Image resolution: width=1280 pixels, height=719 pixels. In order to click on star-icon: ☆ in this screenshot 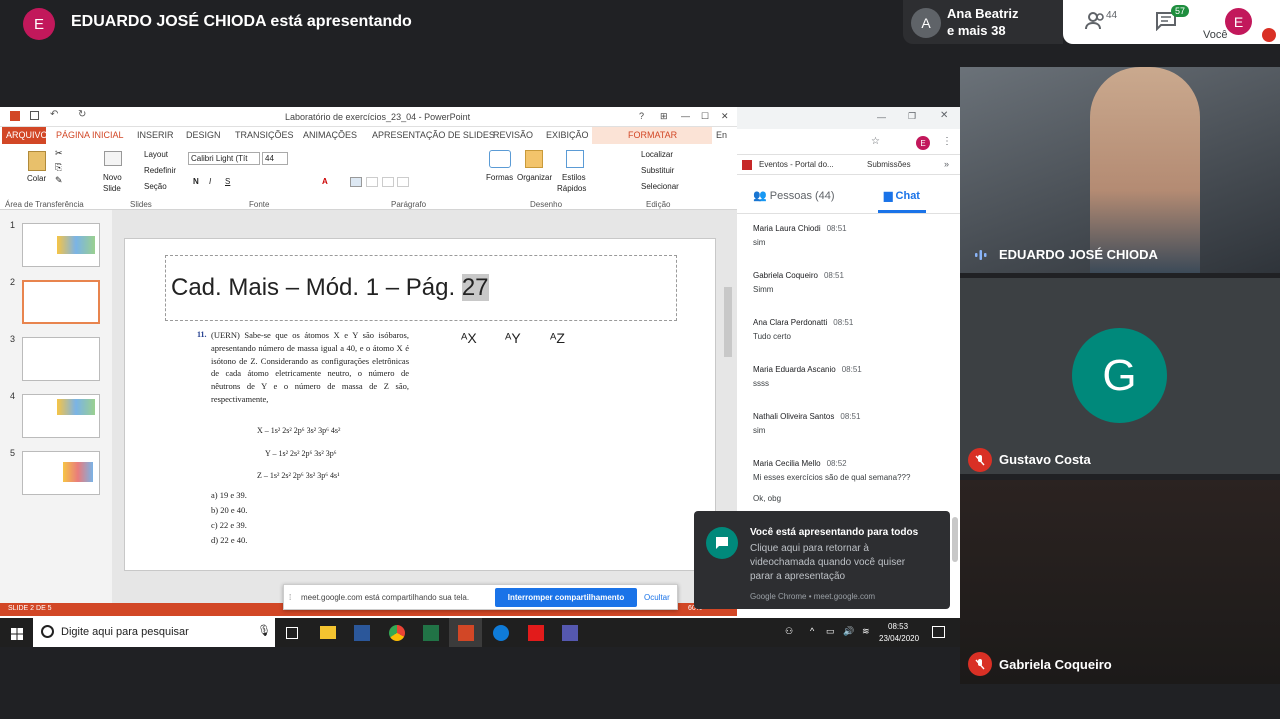, I will do `click(875, 141)`.